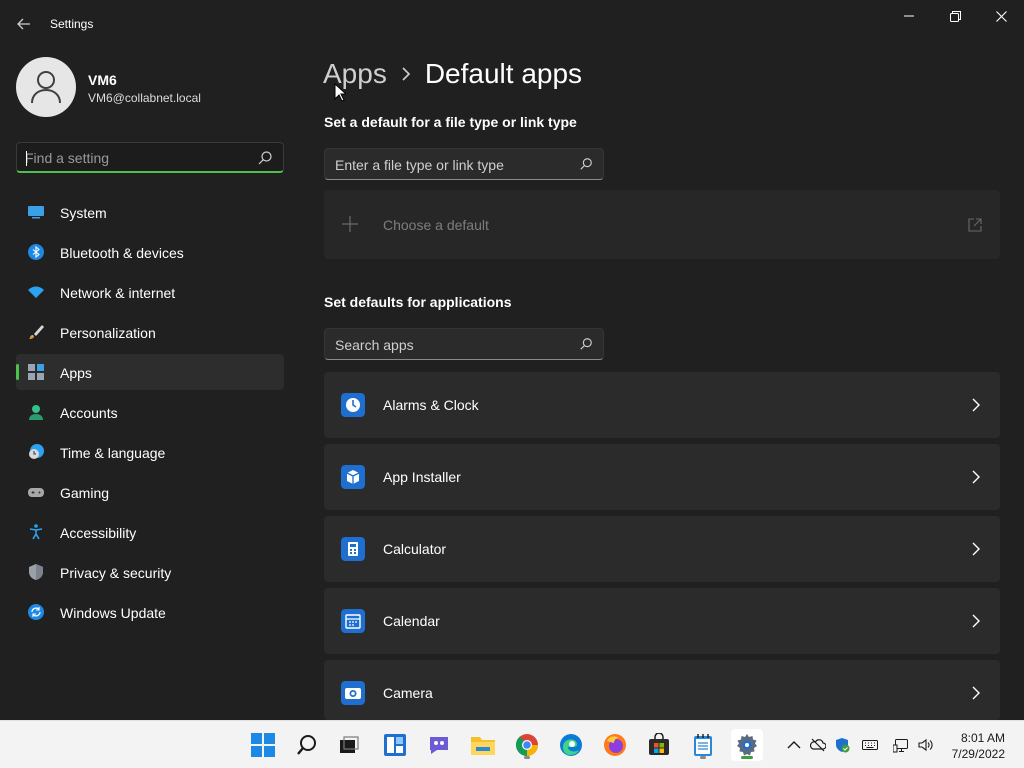  What do you see at coordinates (89, 413) in the screenshot?
I see `sidebar-item-label: Accounts` at bounding box center [89, 413].